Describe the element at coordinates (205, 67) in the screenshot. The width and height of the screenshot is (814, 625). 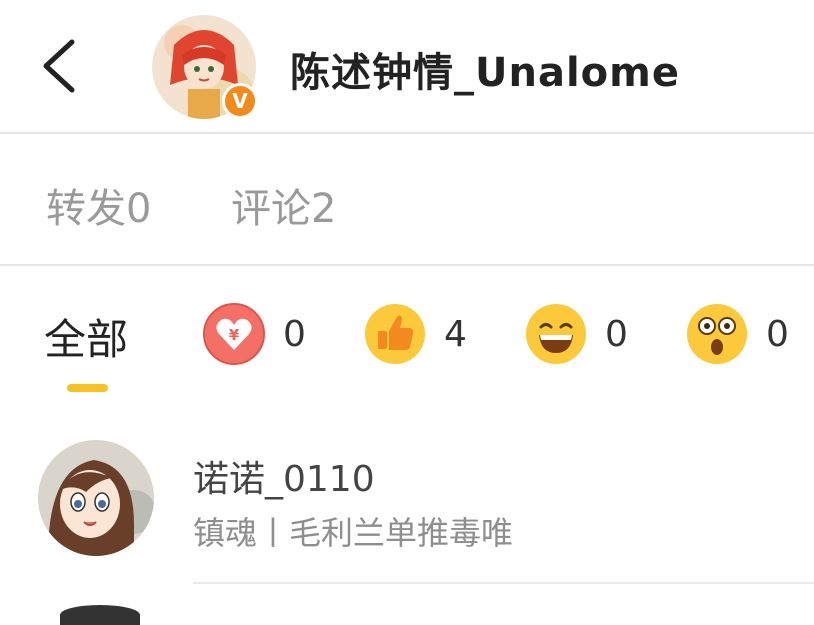
I see `profile-avatar: V` at that location.